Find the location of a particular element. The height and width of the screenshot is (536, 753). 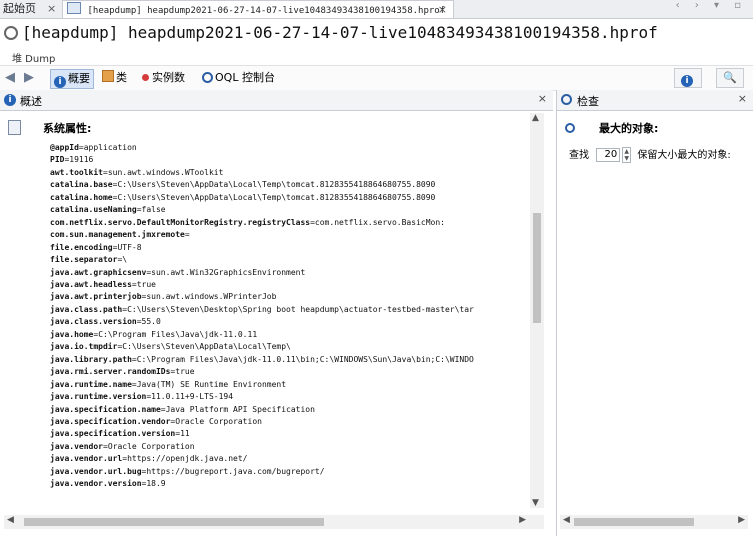

property-key: catalina.useNaming is located at coordinates (93, 210).